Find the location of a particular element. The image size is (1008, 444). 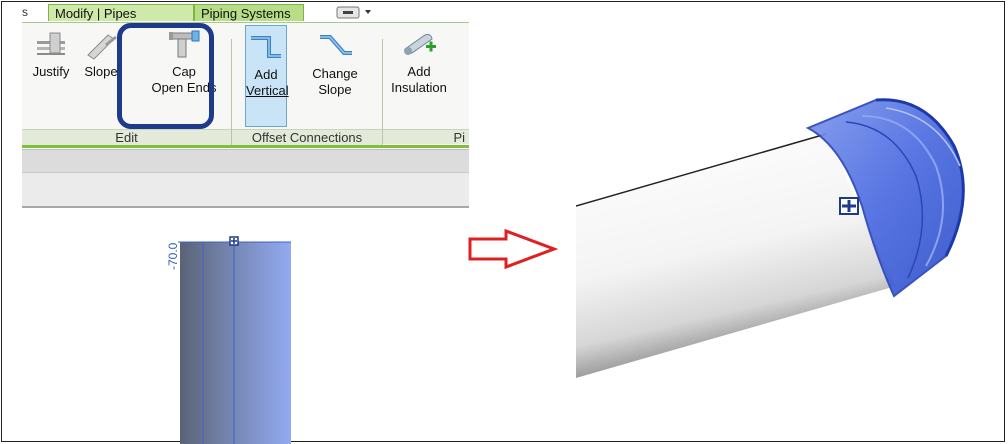

ribbon-bottom-border is located at coordinates (245, 146).